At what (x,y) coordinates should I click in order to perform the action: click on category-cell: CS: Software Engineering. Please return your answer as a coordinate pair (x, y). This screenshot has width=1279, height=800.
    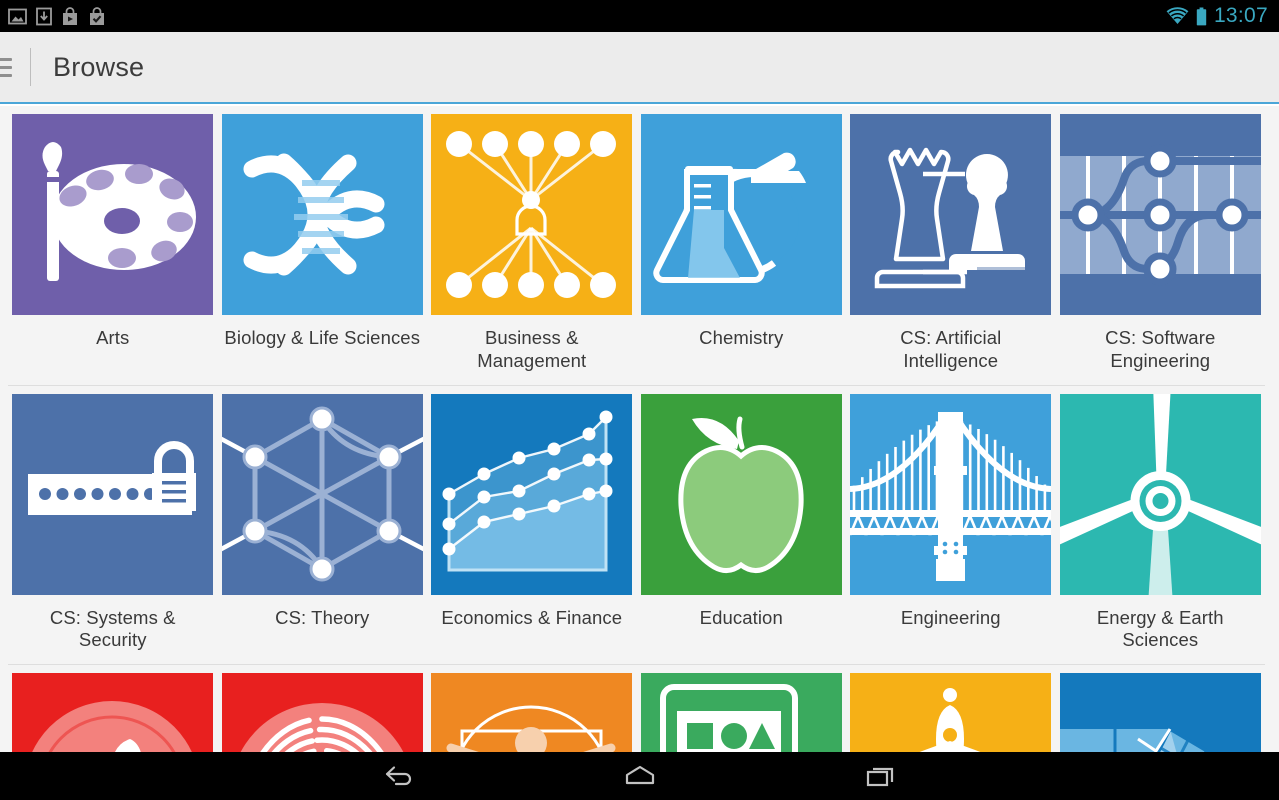
    Looking at the image, I should click on (1161, 247).